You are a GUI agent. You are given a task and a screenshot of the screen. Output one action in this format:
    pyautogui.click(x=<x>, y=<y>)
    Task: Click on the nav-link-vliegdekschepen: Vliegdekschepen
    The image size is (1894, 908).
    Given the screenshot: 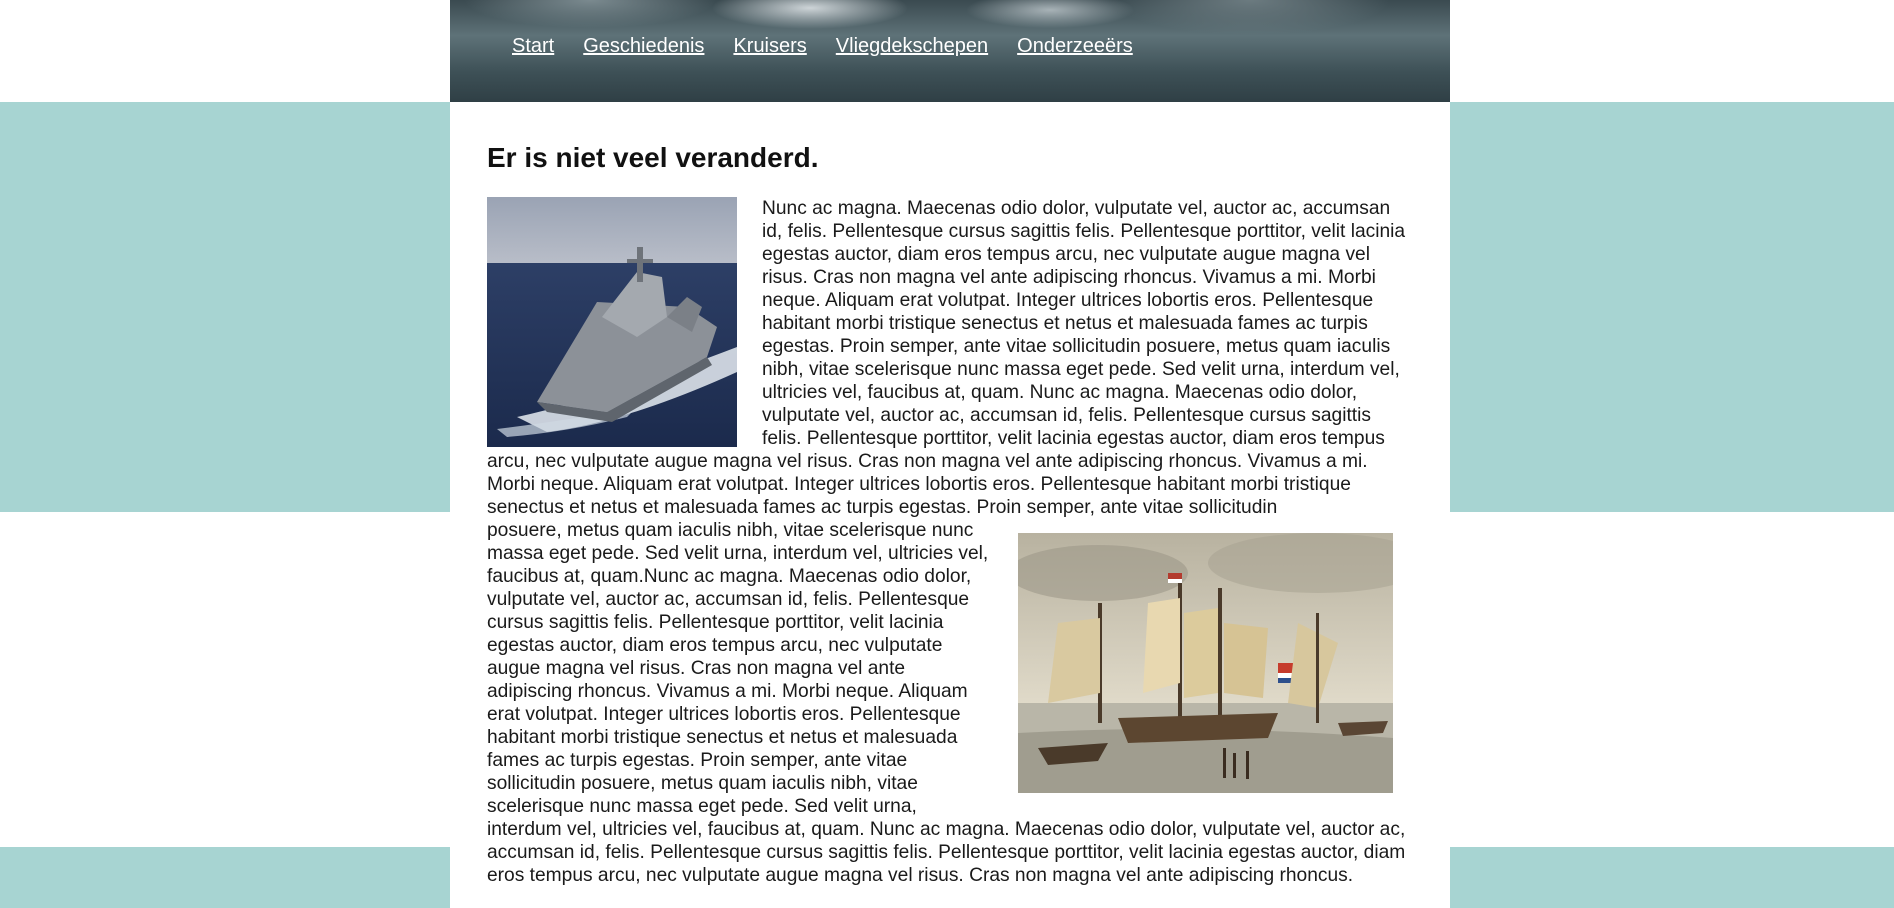 What is the action you would take?
    pyautogui.click(x=912, y=46)
    